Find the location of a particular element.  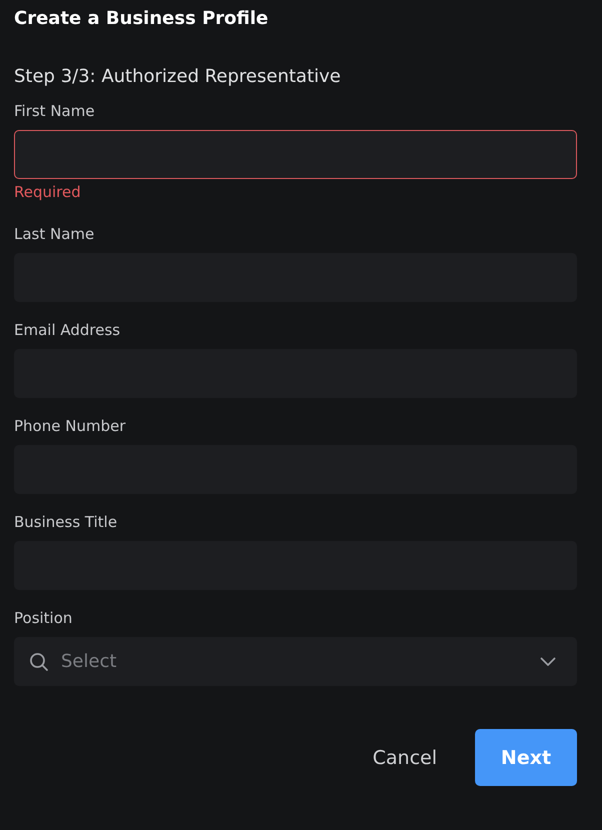

field-label: Position is located at coordinates (44, 618).